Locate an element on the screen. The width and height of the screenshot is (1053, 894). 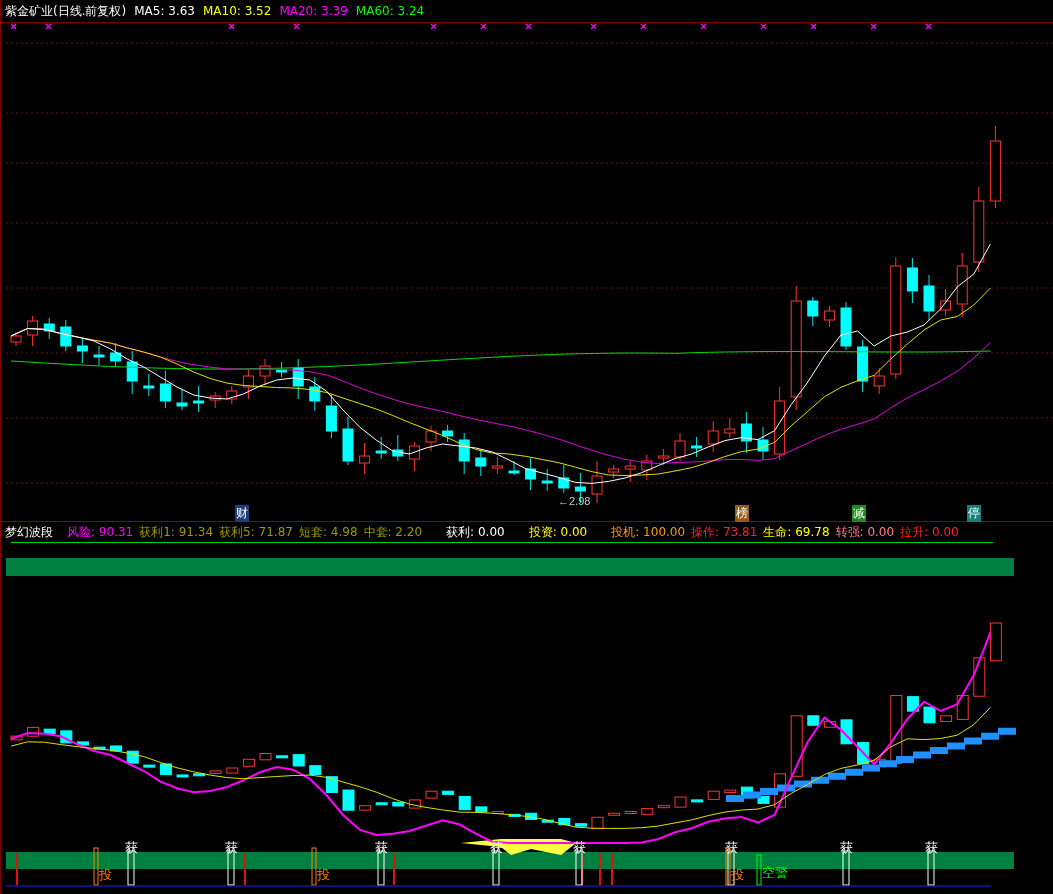
ma-reading: MA20: 3.39 is located at coordinates (313, 11).